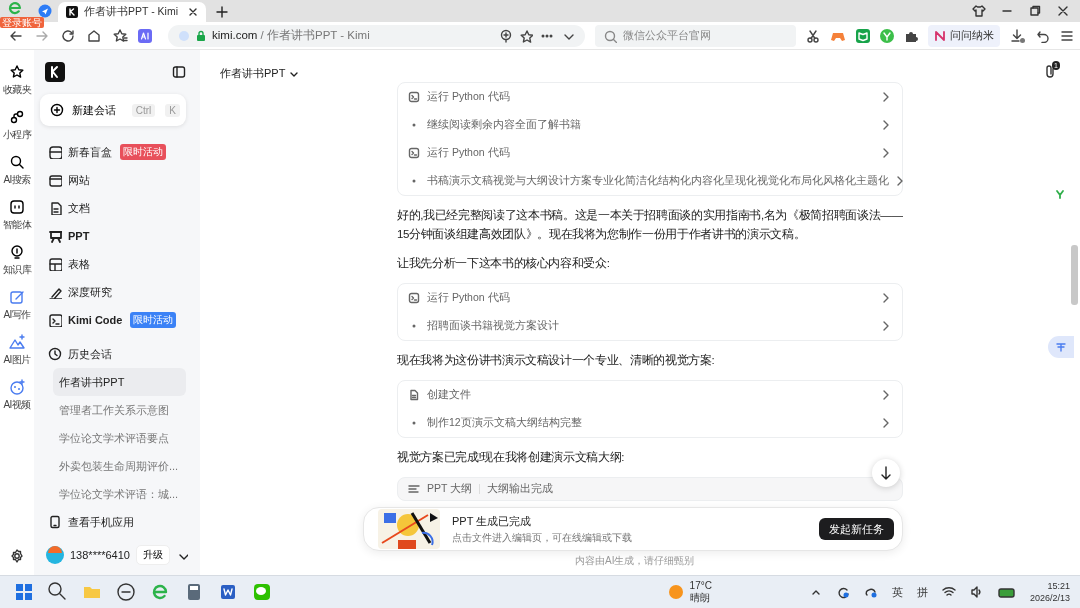  What do you see at coordinates (635, 561) in the screenshot?
I see `disclaimer-text: 内容由AI生成，请仔细甄别` at bounding box center [635, 561].